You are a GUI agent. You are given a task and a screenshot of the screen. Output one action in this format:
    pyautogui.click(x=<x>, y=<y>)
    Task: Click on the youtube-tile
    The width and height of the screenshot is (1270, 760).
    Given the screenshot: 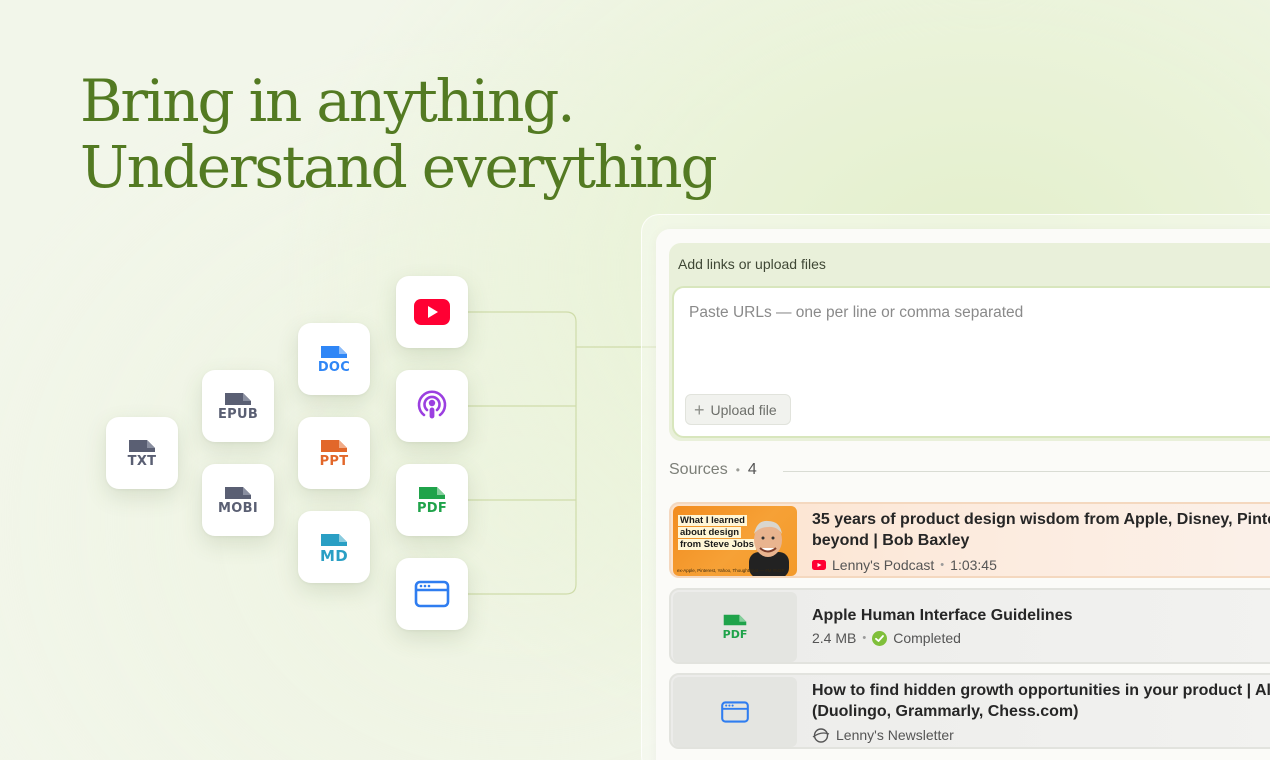 What is the action you would take?
    pyautogui.click(x=432, y=312)
    